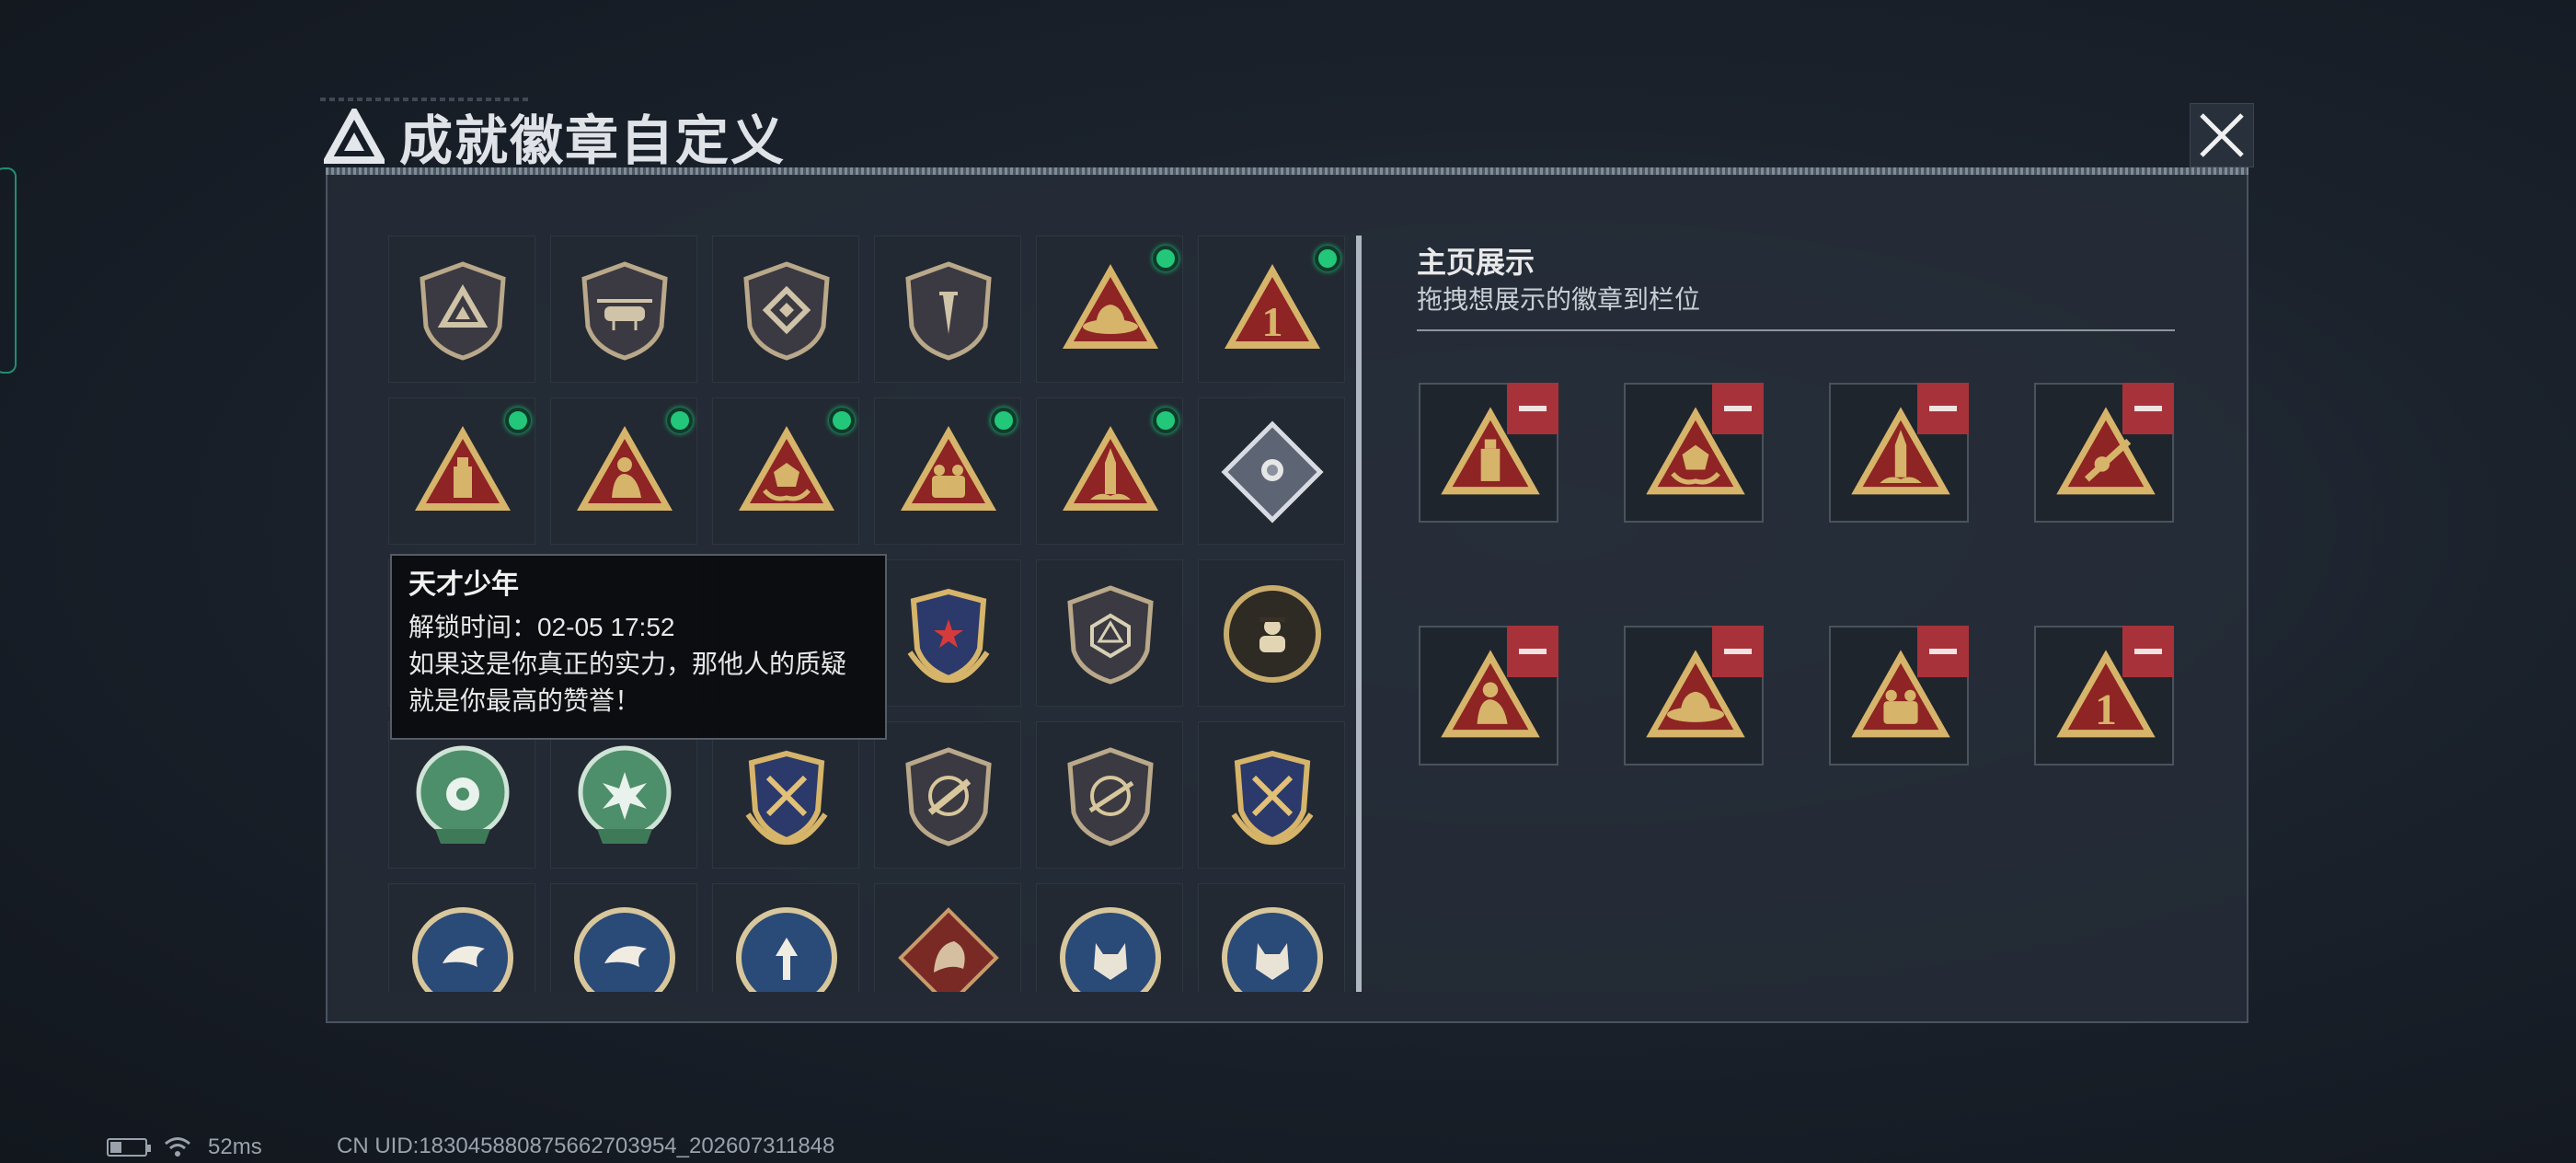 Image resolution: width=2576 pixels, height=1163 pixels. I want to click on window-header: 成就徽章自定义, so click(555, 136).